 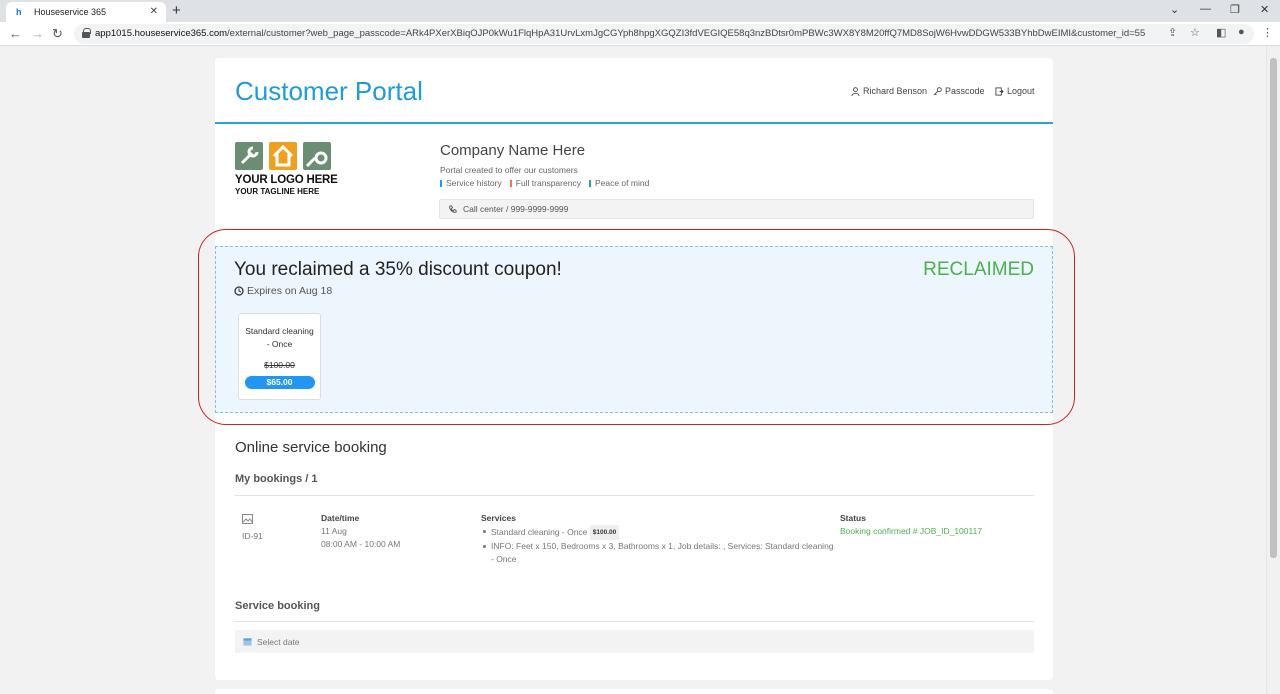 I want to click on minimize-icon: —, so click(x=1205, y=9).